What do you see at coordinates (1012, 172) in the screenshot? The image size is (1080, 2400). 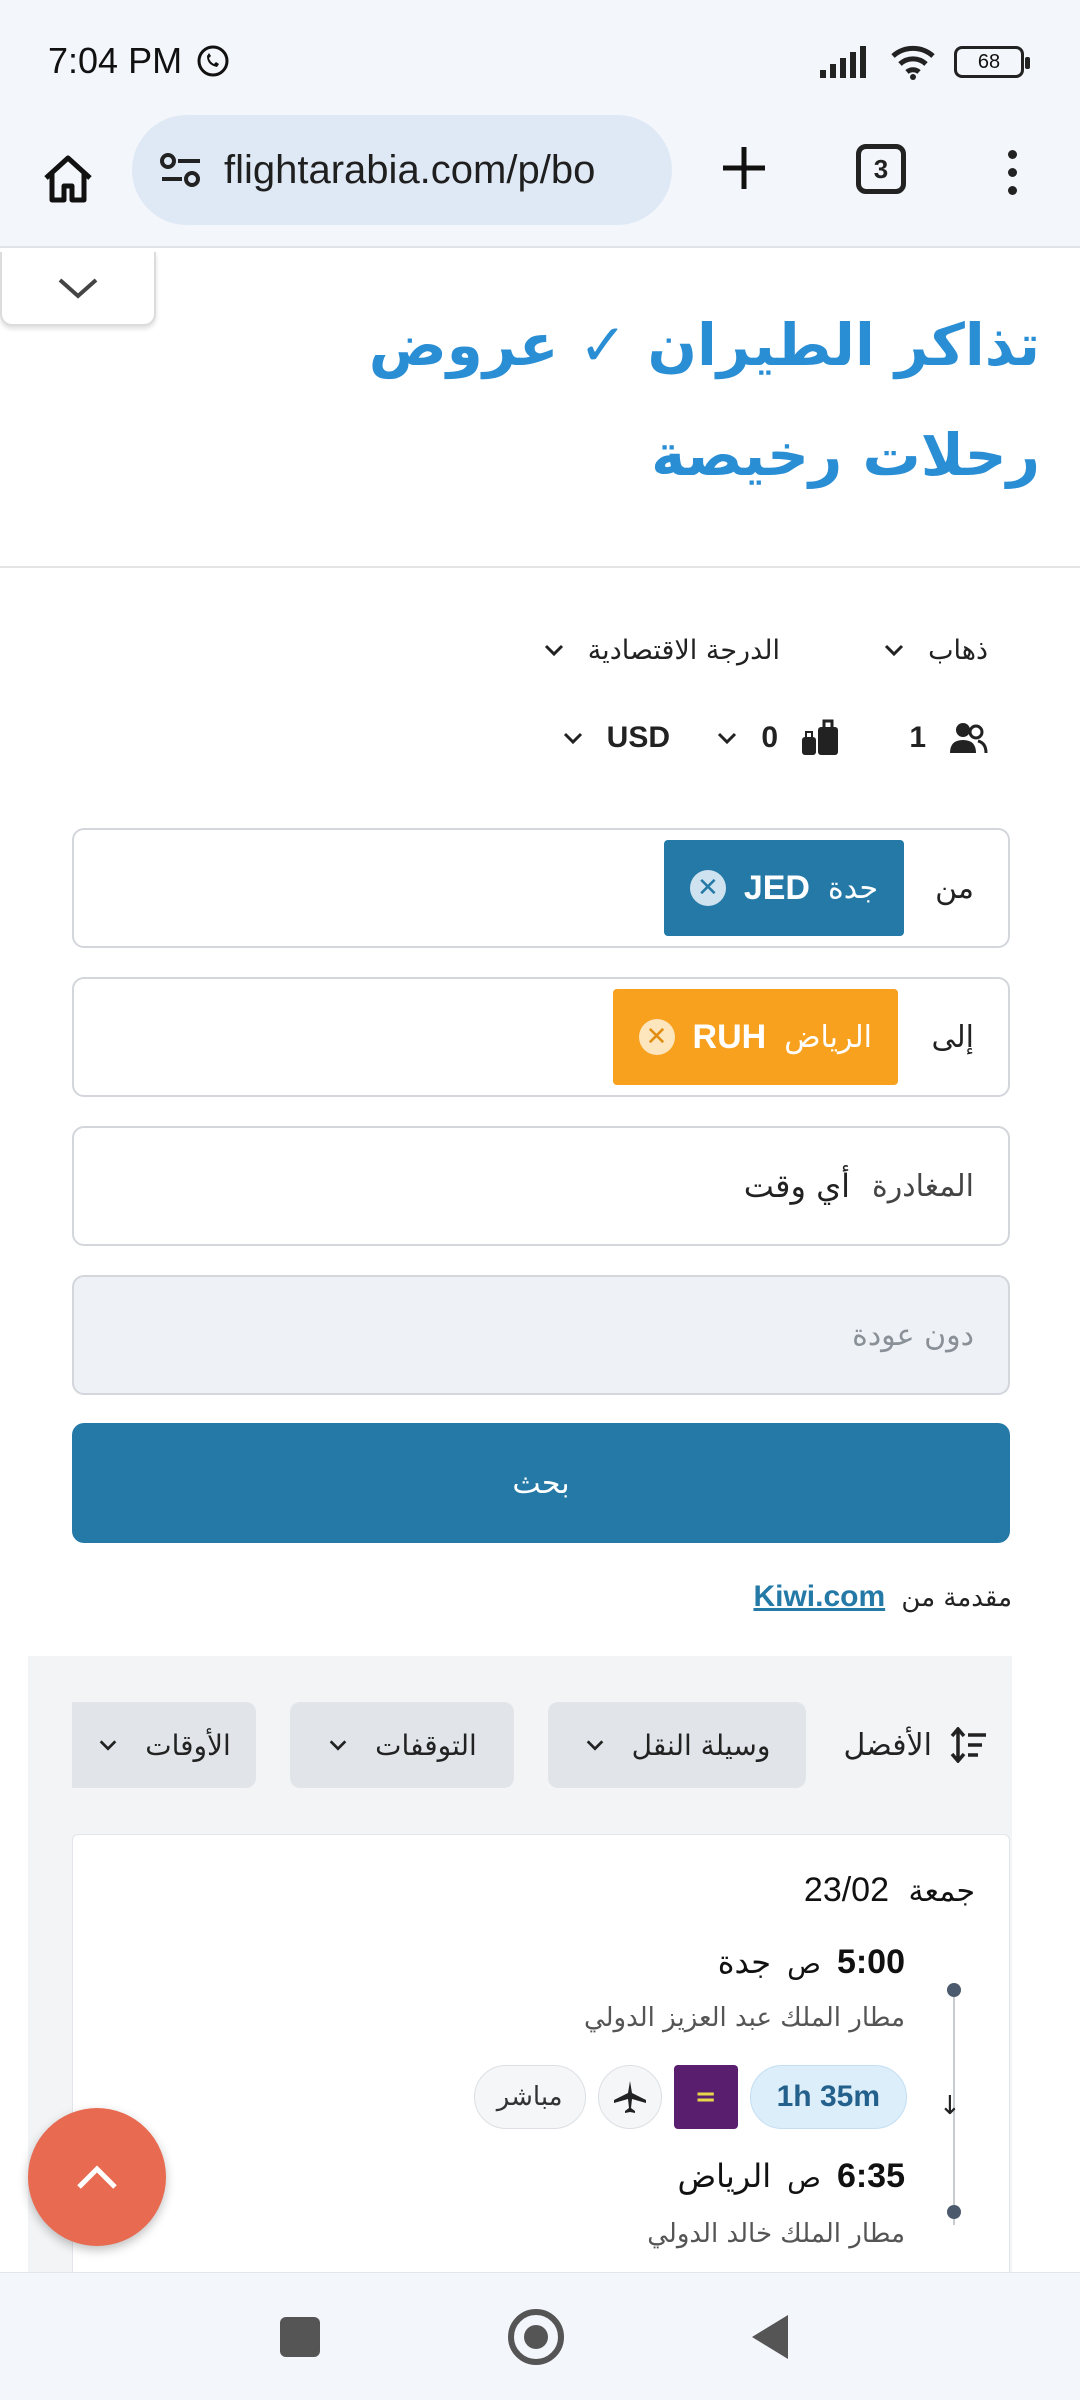 I see `more-vert-icon` at bounding box center [1012, 172].